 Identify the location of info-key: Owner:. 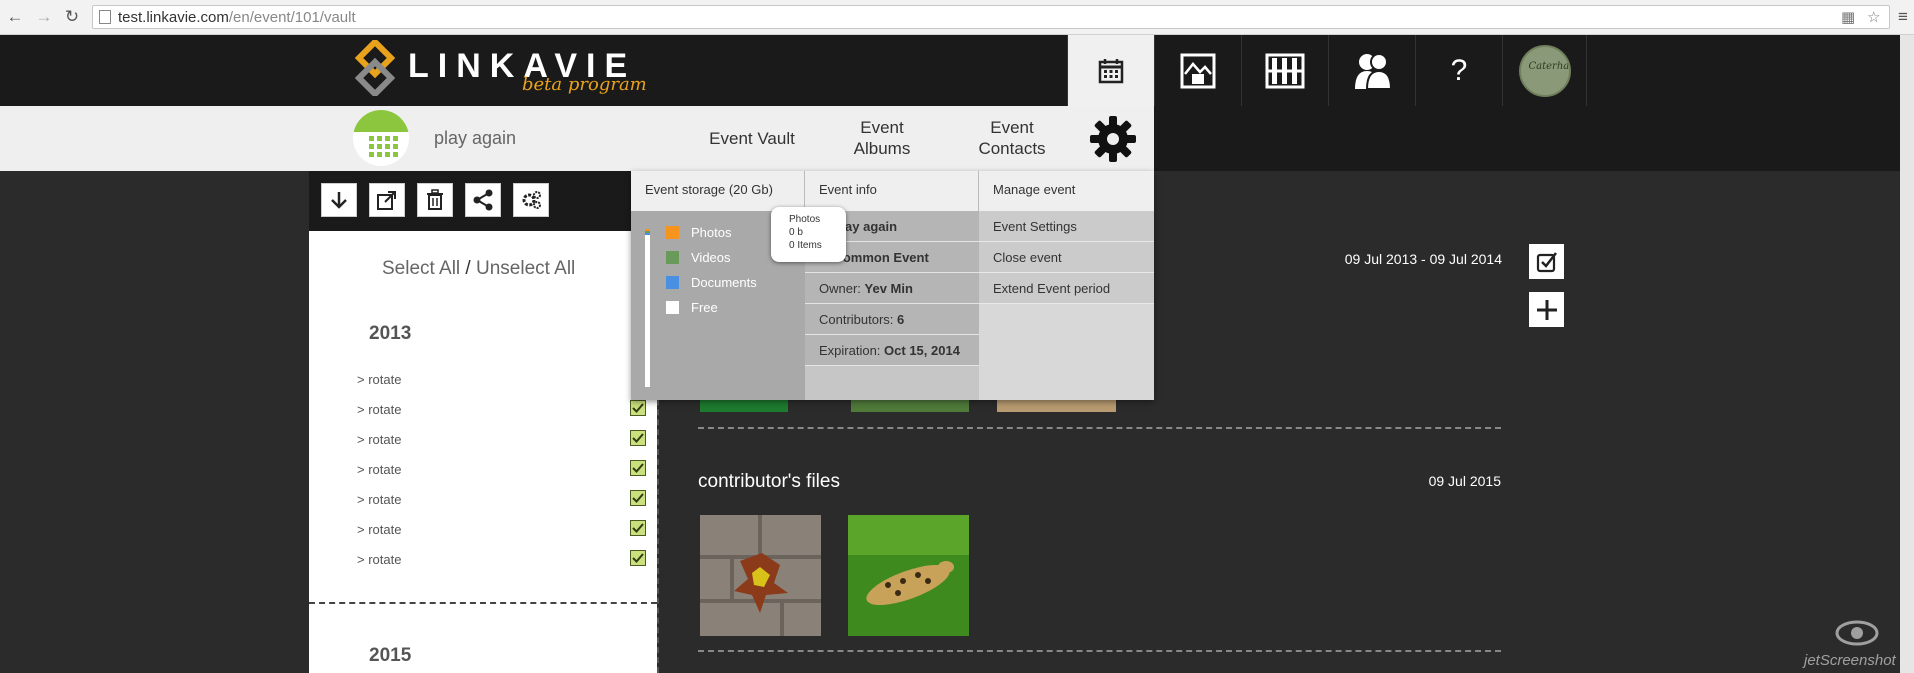
(842, 288).